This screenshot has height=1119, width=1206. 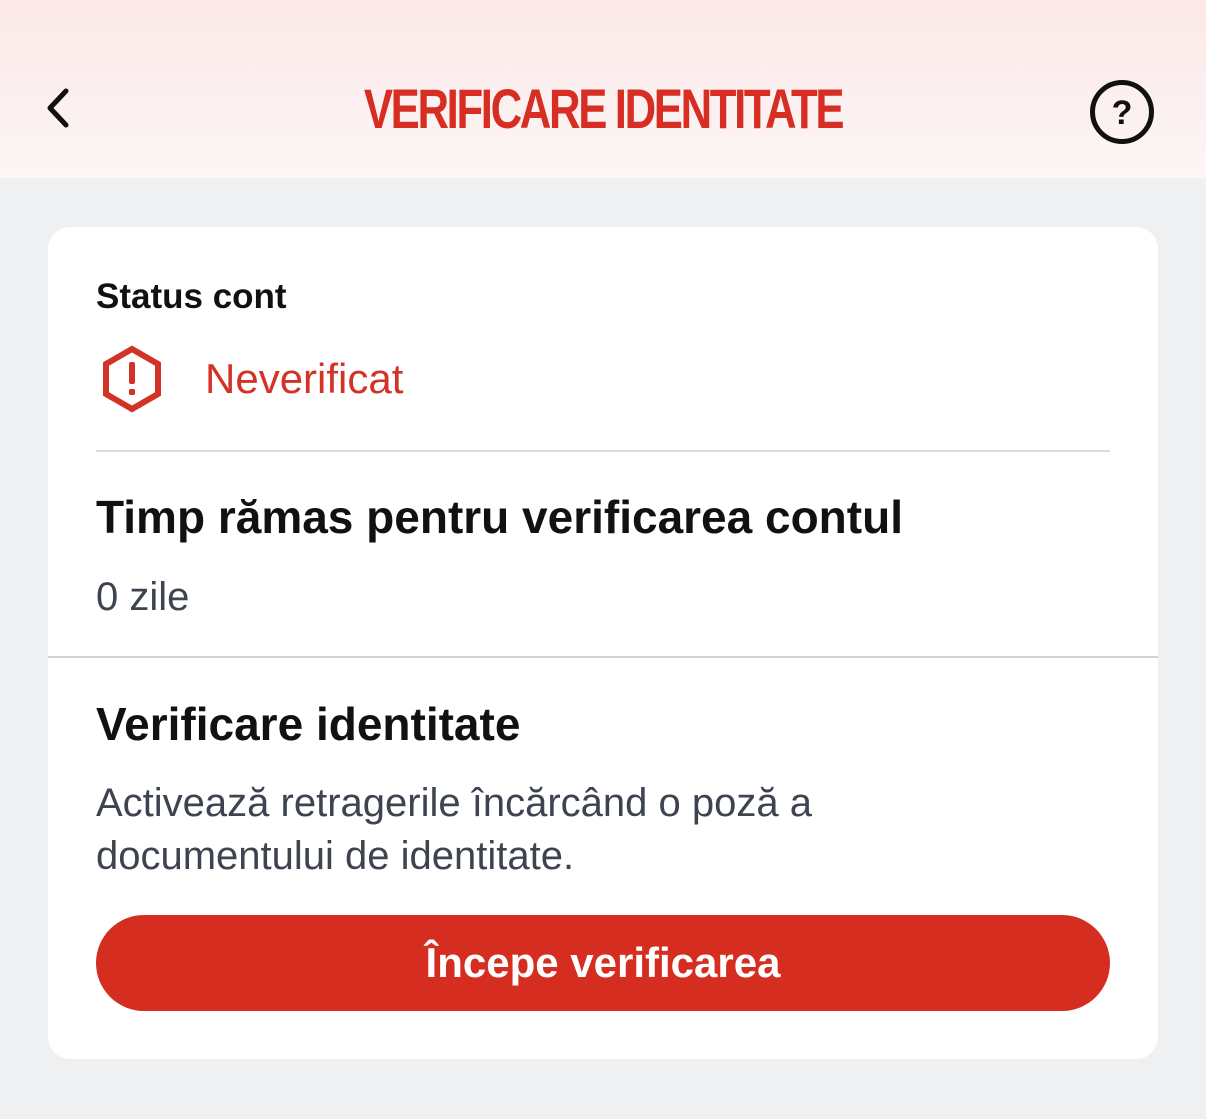 I want to click on account-status-value: Neverificat, so click(x=304, y=378).